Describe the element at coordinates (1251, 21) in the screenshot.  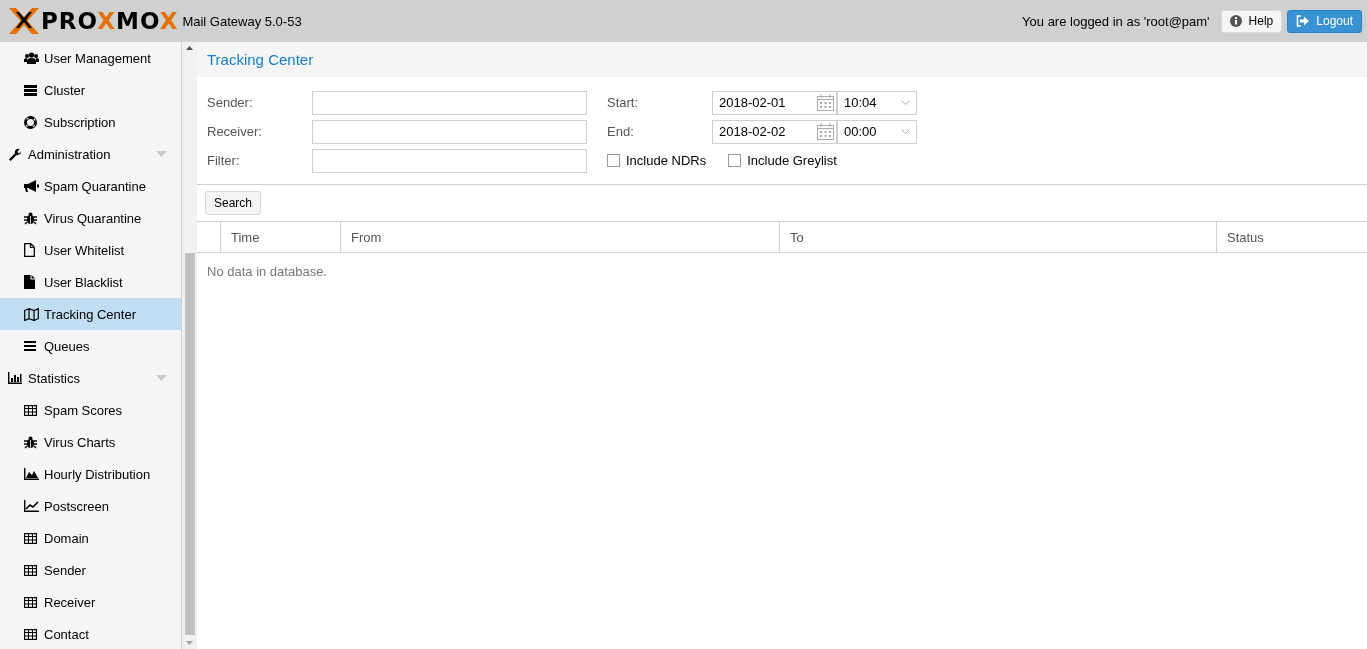
I see `help-button: Help` at that location.